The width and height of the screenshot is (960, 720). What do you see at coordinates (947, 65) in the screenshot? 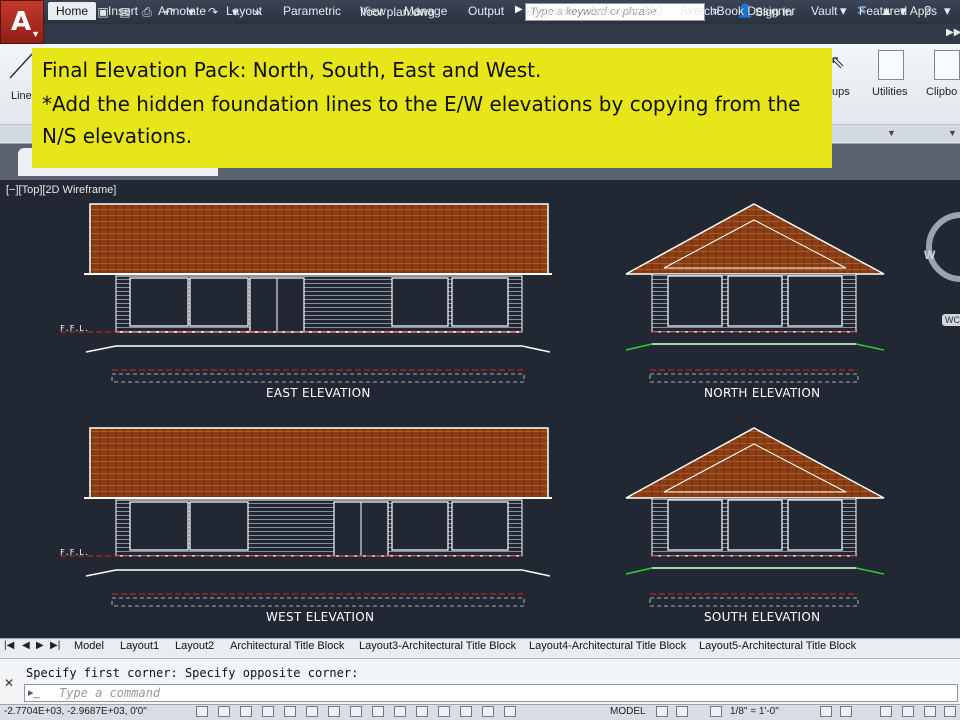
I see `clipboard-icon` at bounding box center [947, 65].